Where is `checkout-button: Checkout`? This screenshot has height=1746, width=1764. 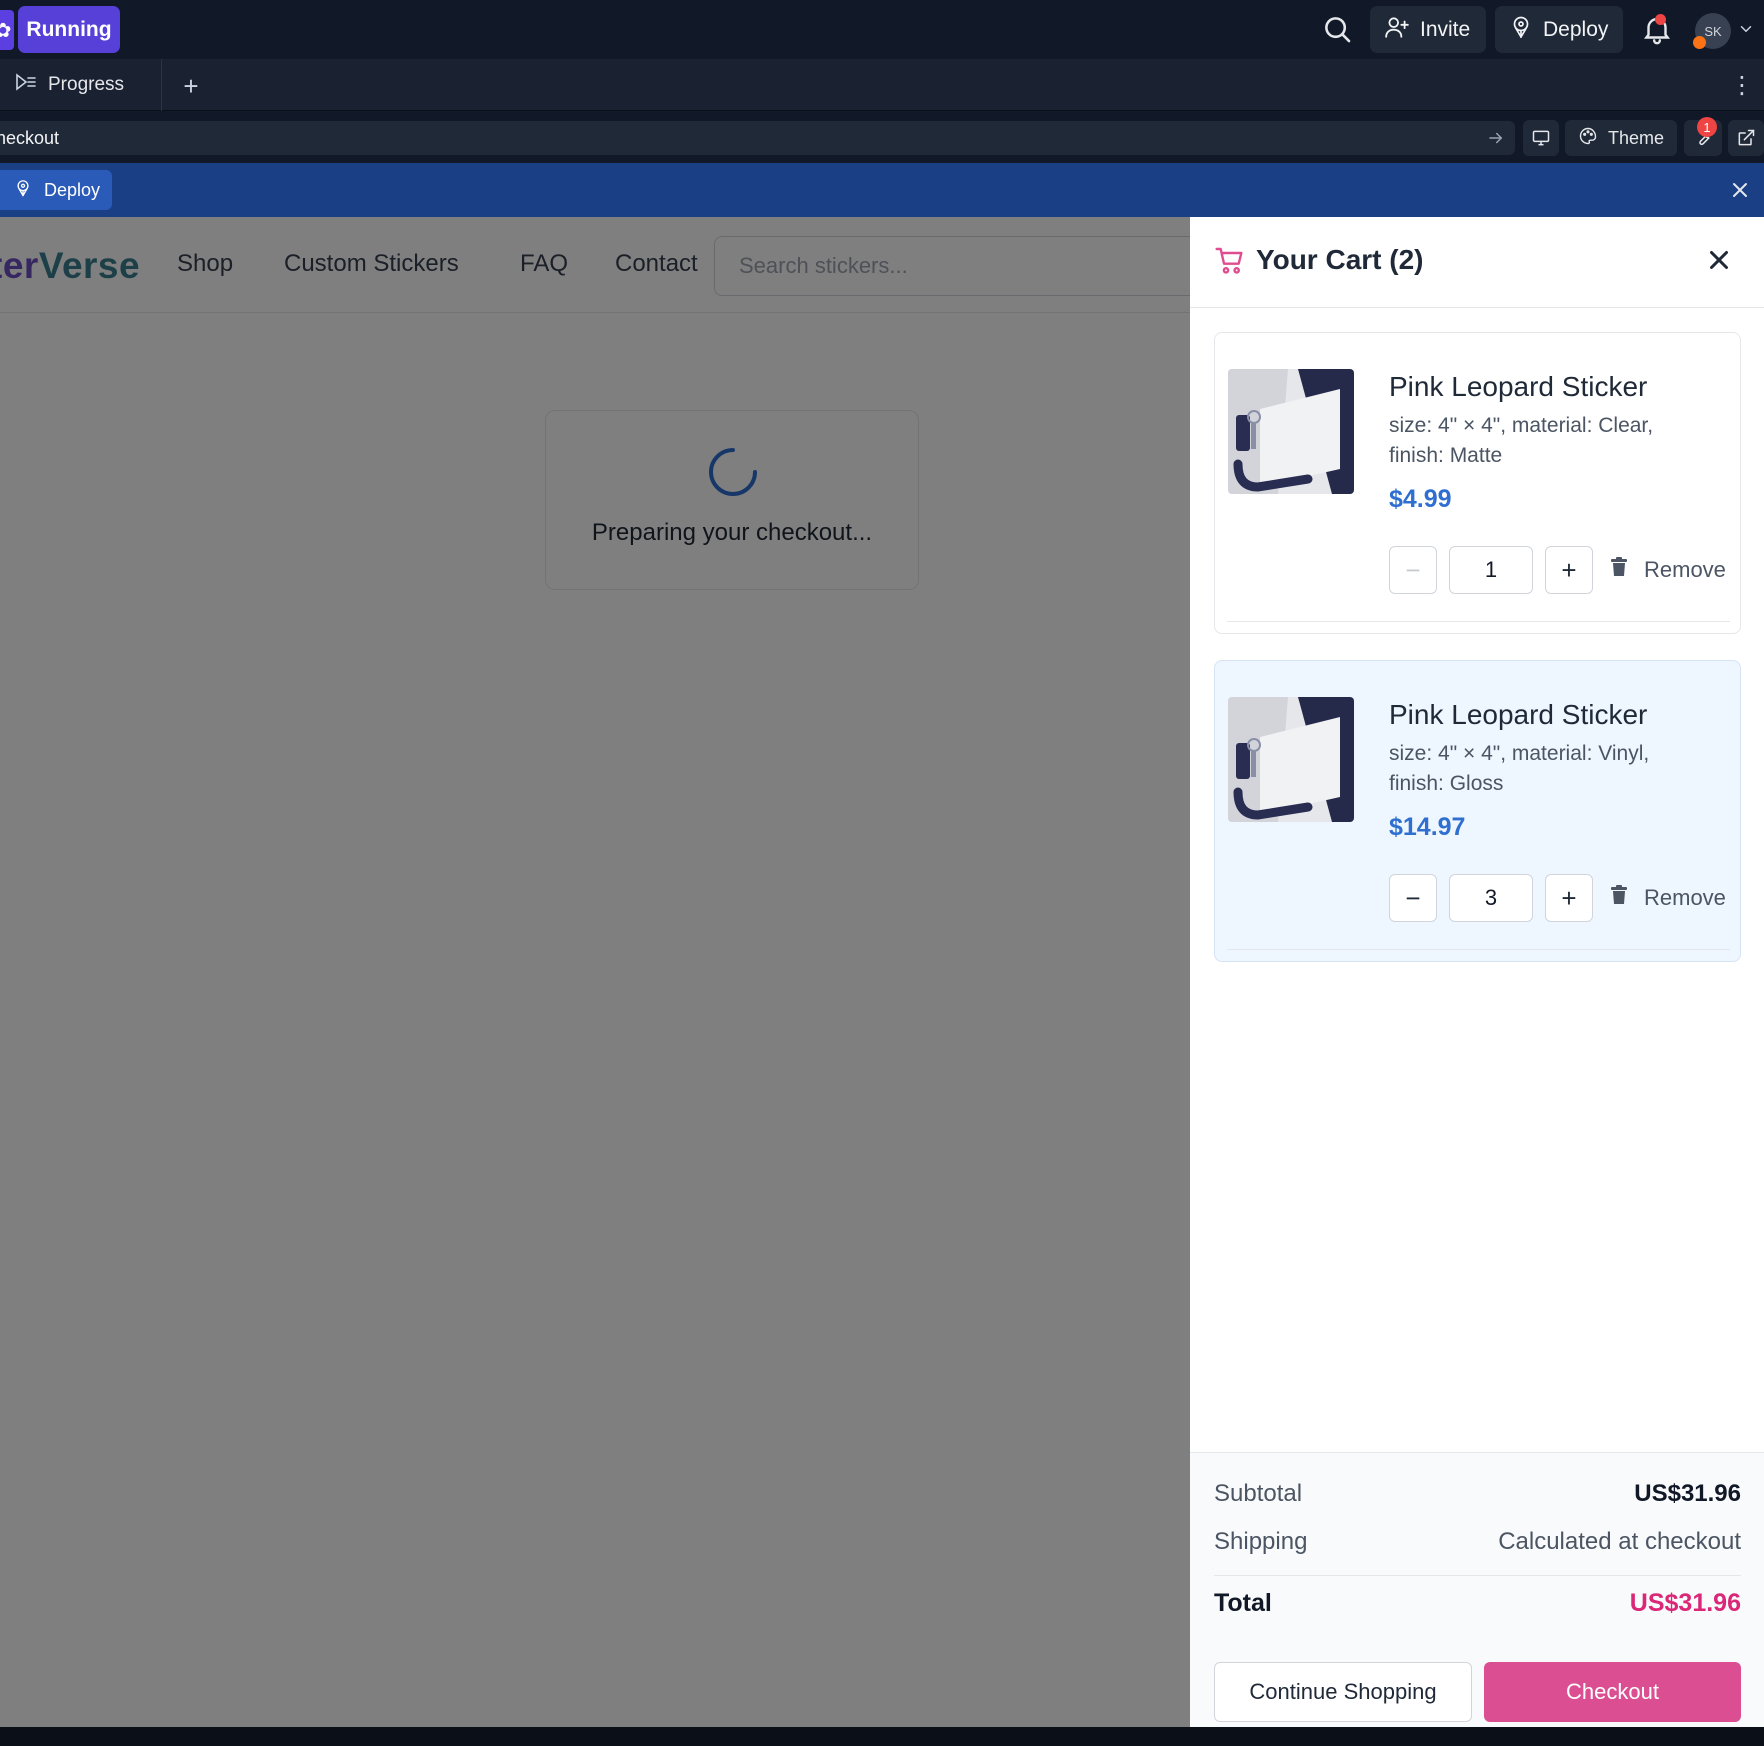
checkout-button: Checkout is located at coordinates (1612, 1692).